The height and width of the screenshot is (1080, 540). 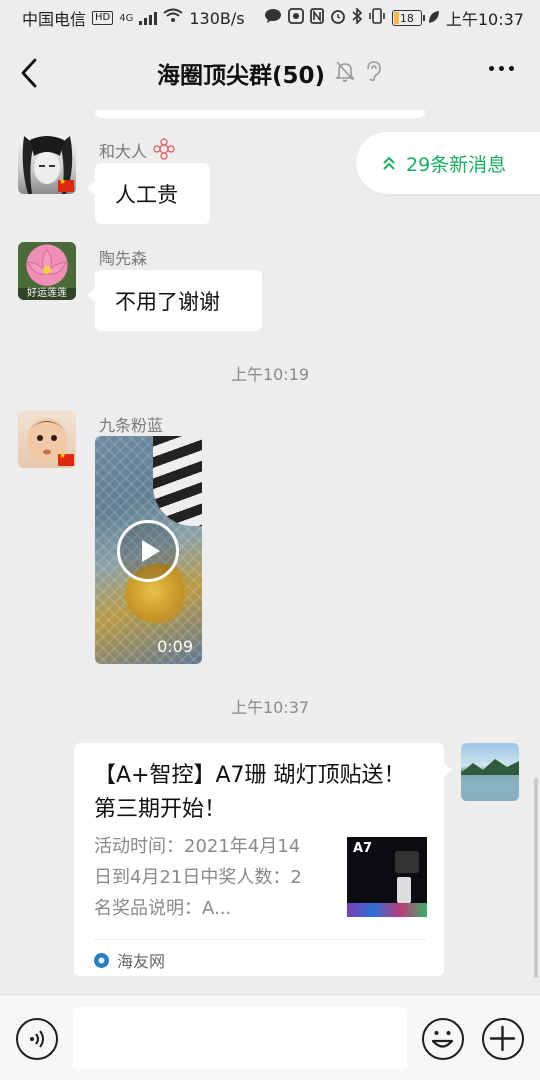 I want to click on voice-icon, so click(x=37, y=1039).